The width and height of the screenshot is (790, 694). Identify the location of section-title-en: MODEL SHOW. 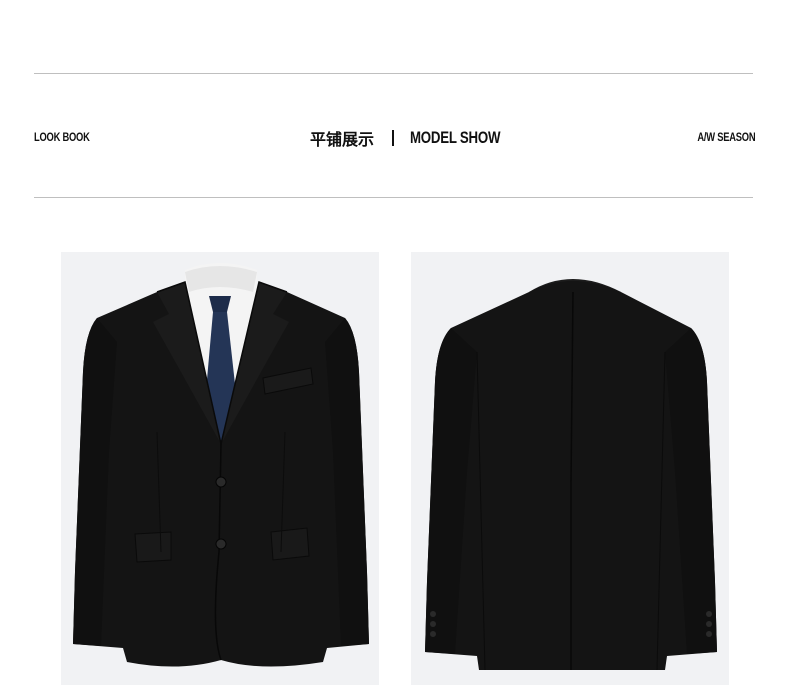
(455, 137).